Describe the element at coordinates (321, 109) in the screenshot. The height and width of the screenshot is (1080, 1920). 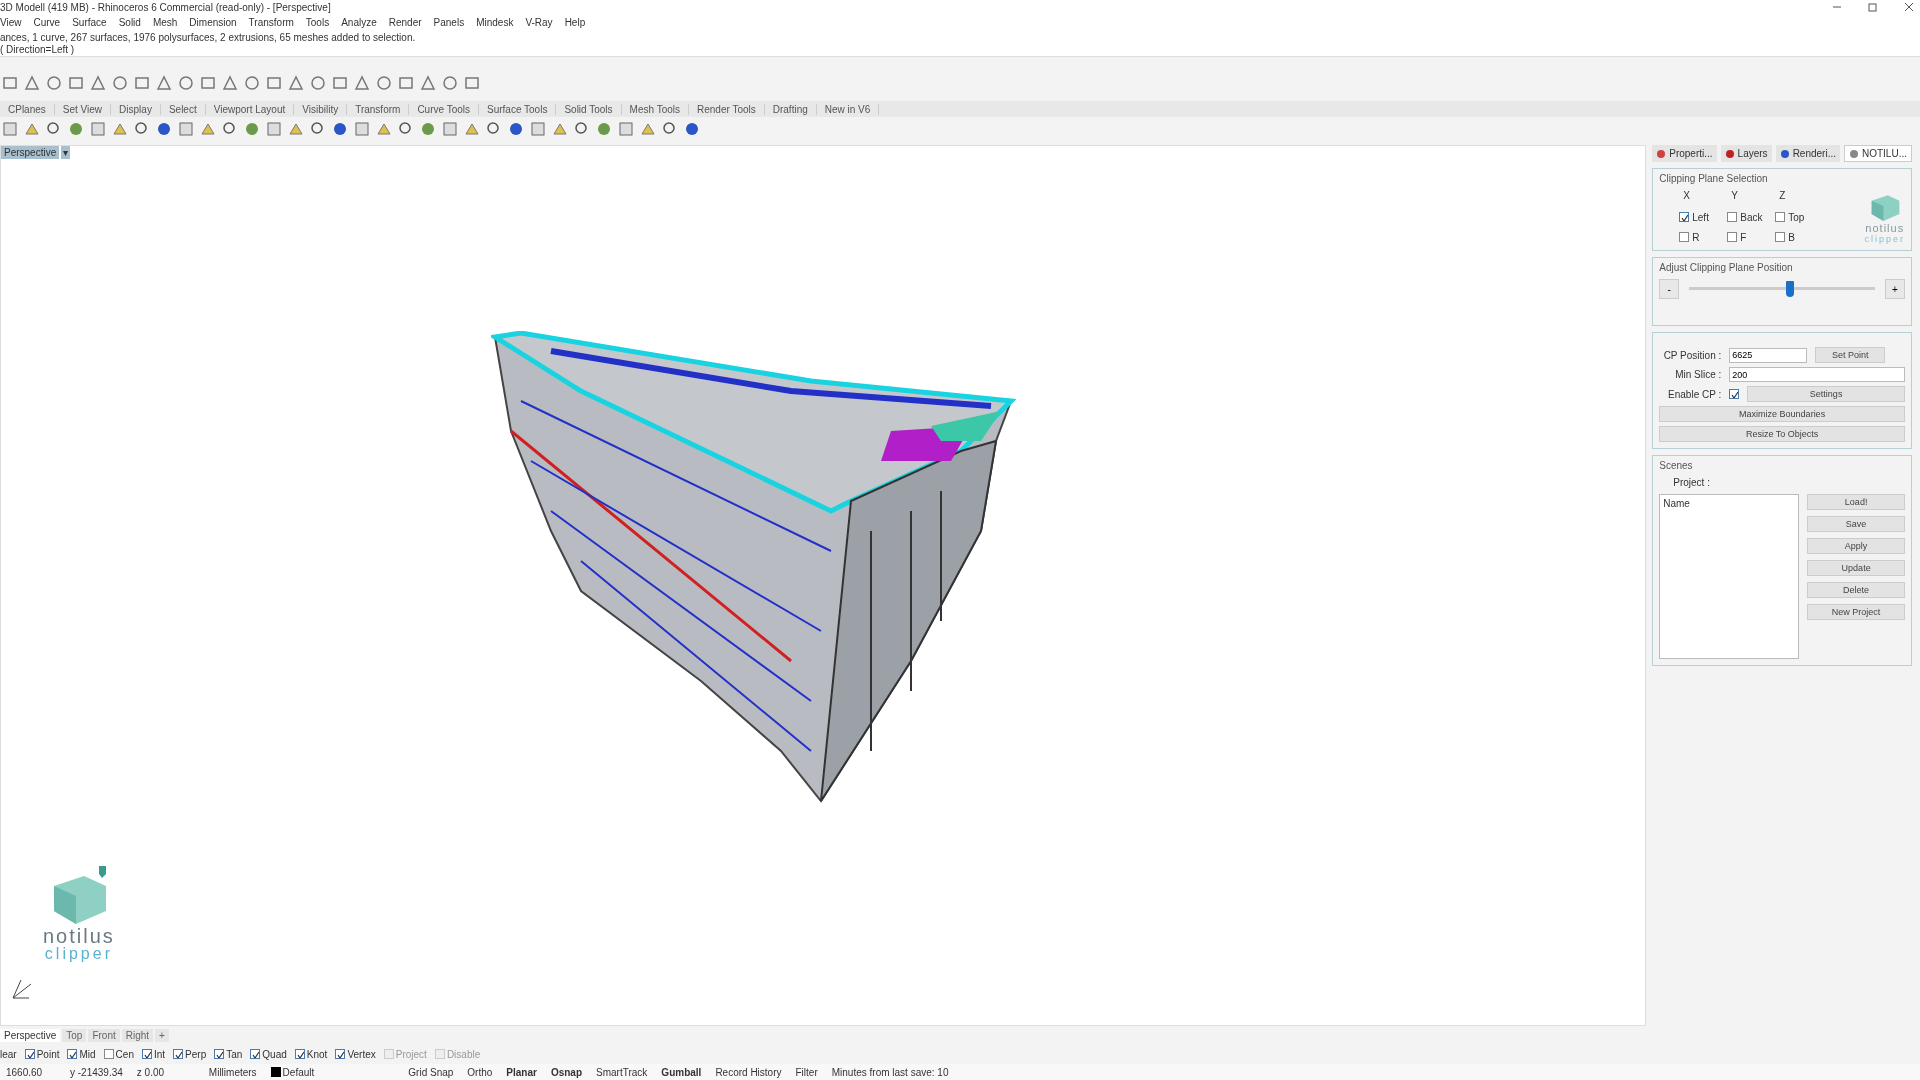
I see `toolbar-tab: Visibility` at that location.